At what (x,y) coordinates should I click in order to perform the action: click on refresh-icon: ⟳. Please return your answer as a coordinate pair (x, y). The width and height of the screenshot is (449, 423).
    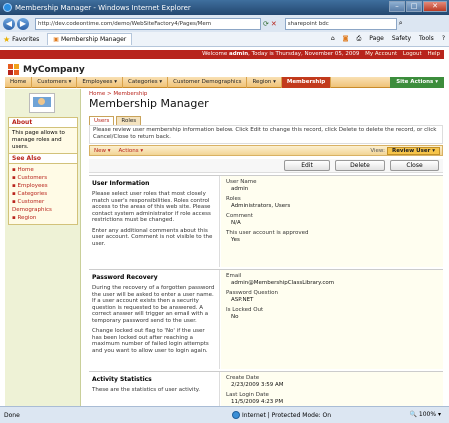
    Looking at the image, I should click on (266, 24).